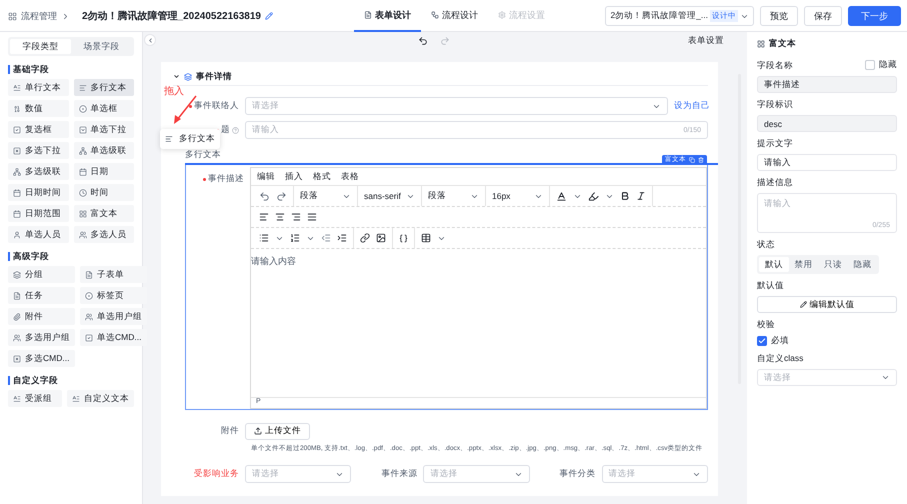 This screenshot has width=907, height=504. What do you see at coordinates (38, 213) in the screenshot?
I see `field-type-item: 日期范围` at bounding box center [38, 213].